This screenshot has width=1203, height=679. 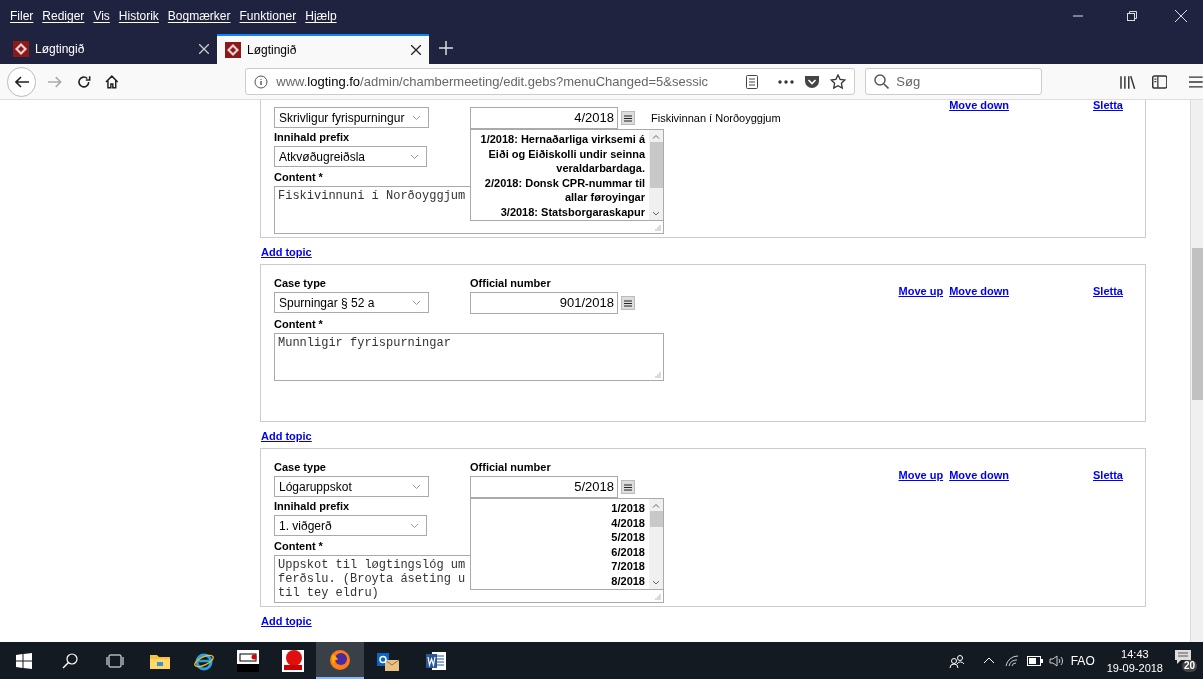 What do you see at coordinates (446, 48) in the screenshot?
I see `new-tab-icon` at bounding box center [446, 48].